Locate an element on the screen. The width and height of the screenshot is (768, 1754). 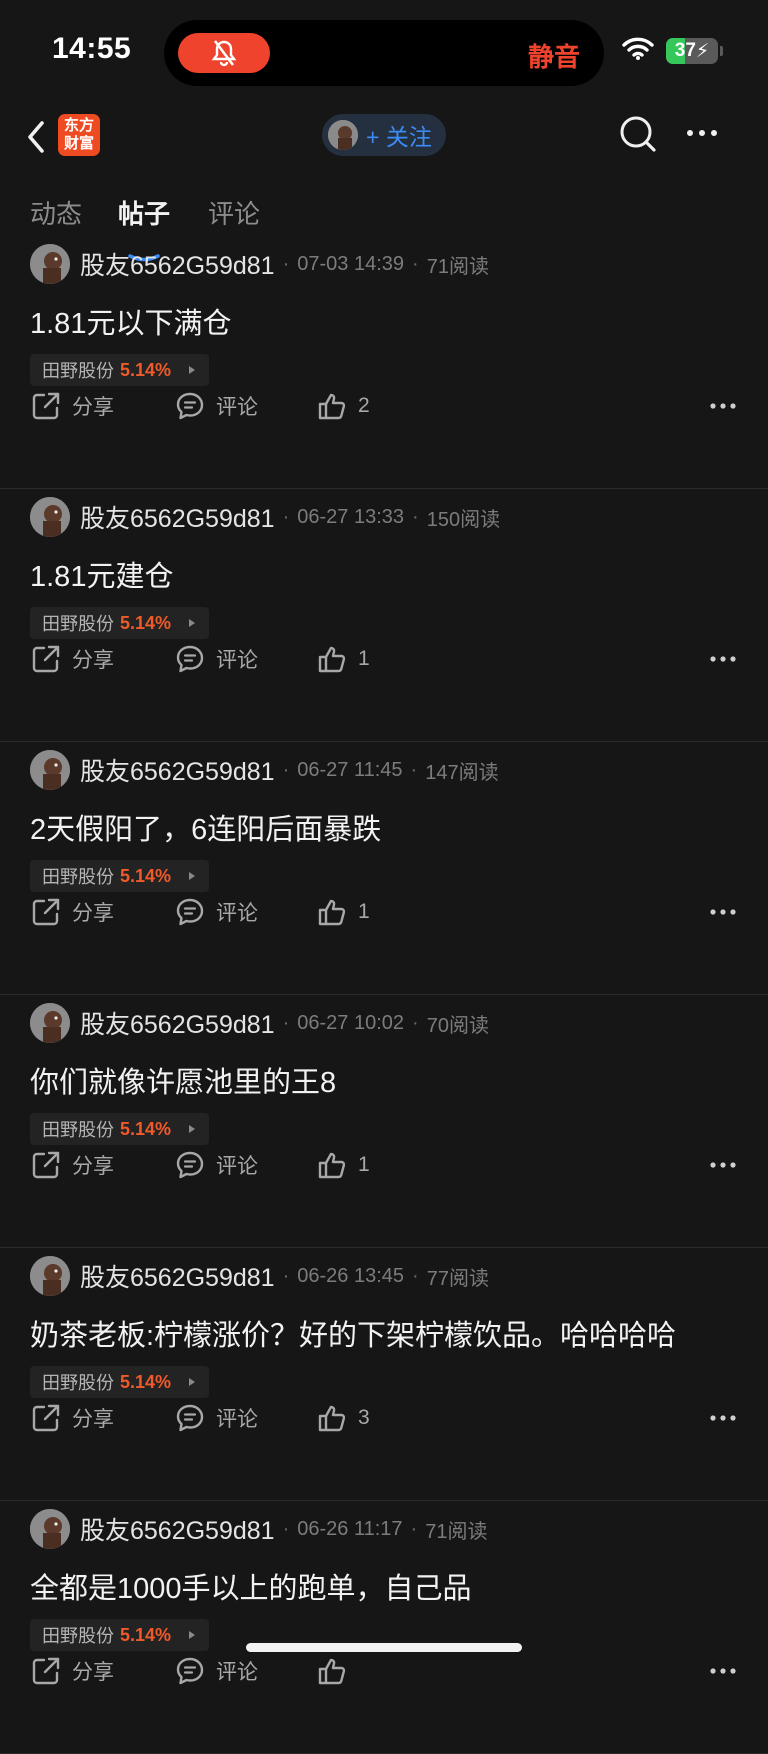
like-button is located at coordinates (337, 1671).